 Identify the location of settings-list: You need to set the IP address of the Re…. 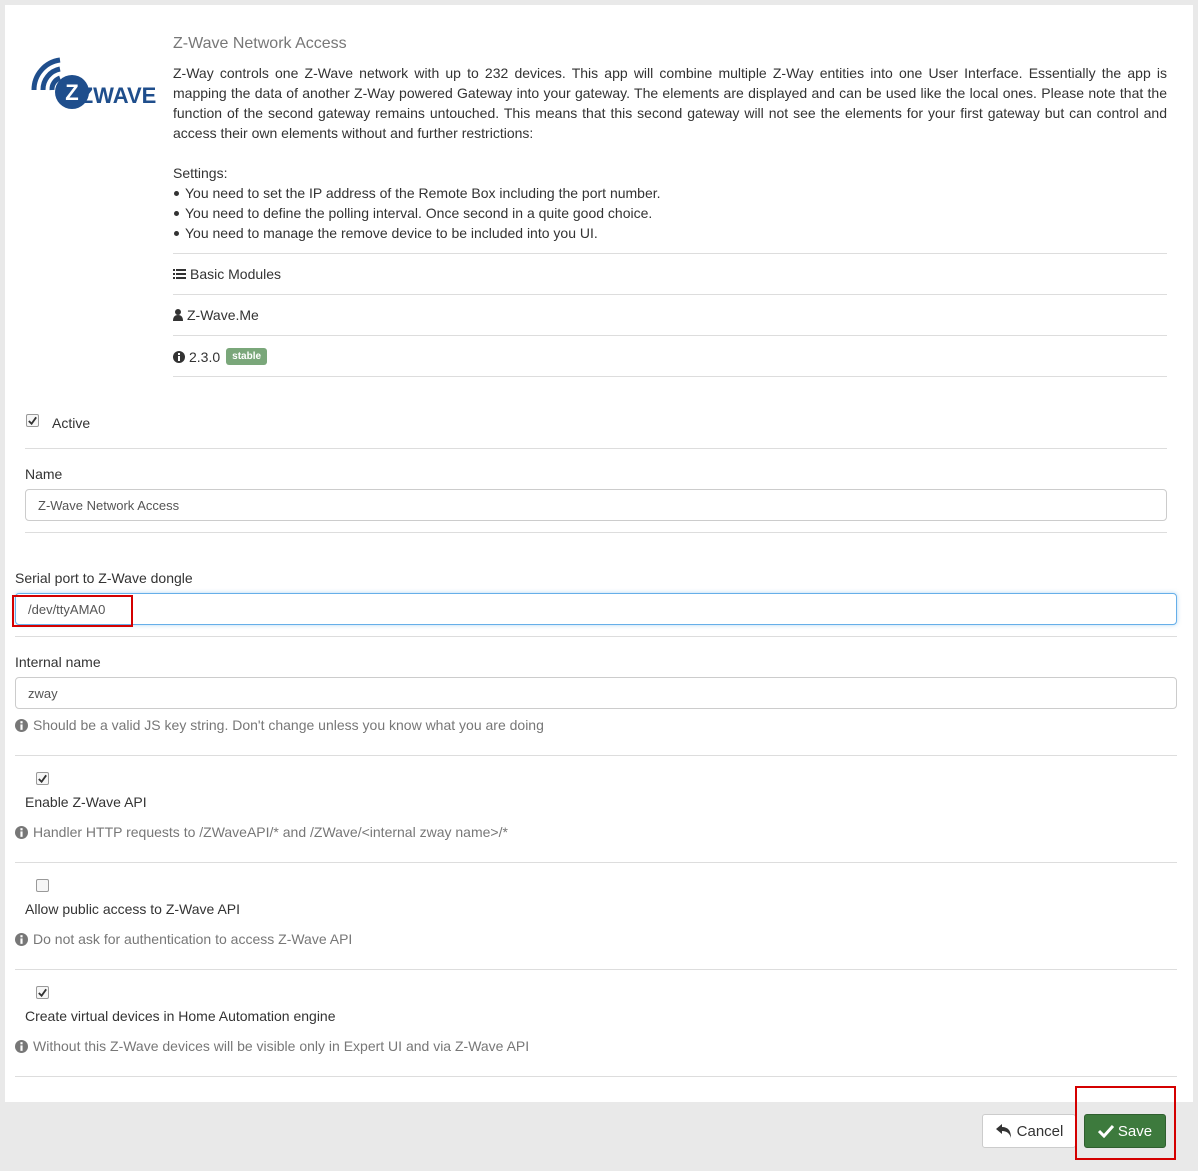
(417, 213).